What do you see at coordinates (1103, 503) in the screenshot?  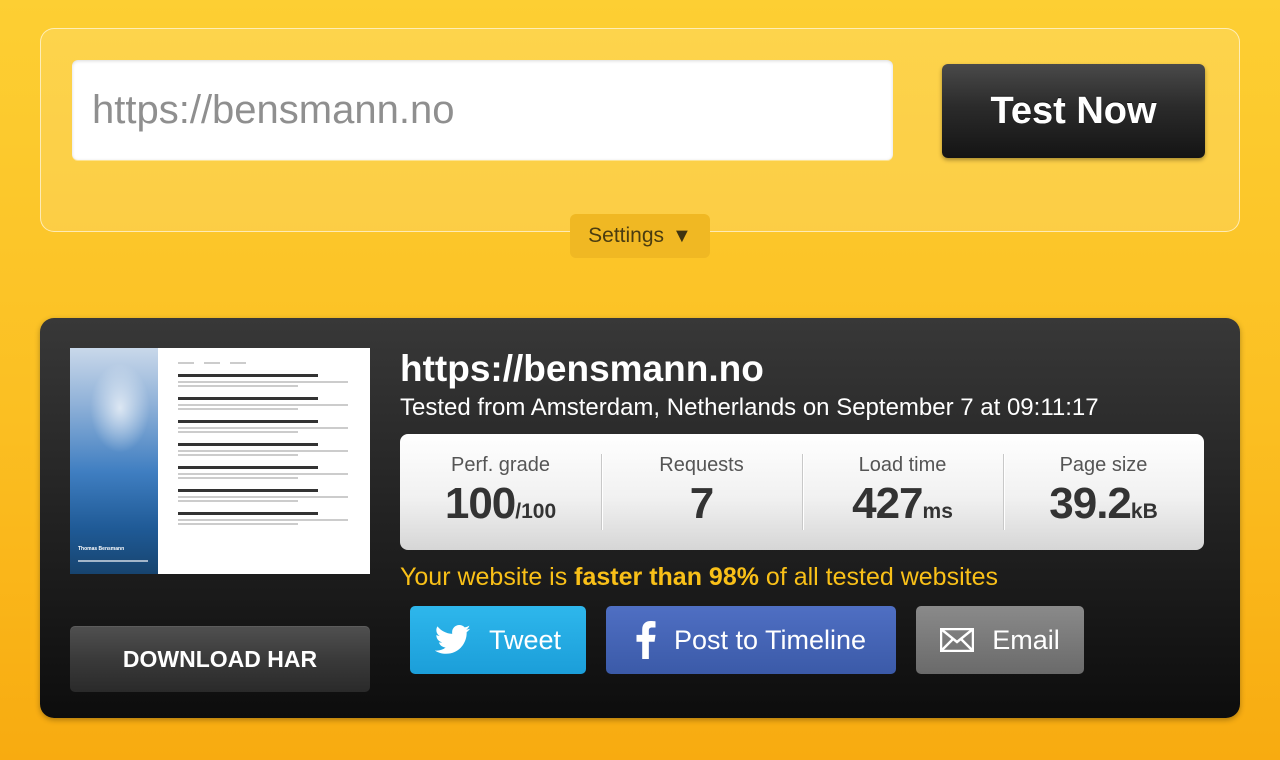 I see `stat-value: 39.2kB` at bounding box center [1103, 503].